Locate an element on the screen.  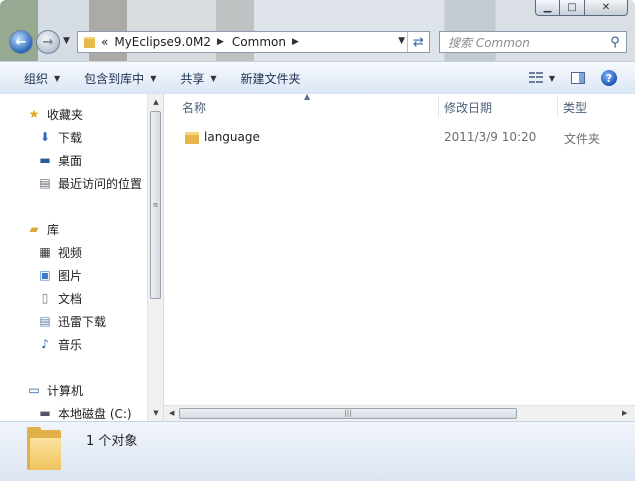
refresh-icon: ⇄ is located at coordinates (418, 42).